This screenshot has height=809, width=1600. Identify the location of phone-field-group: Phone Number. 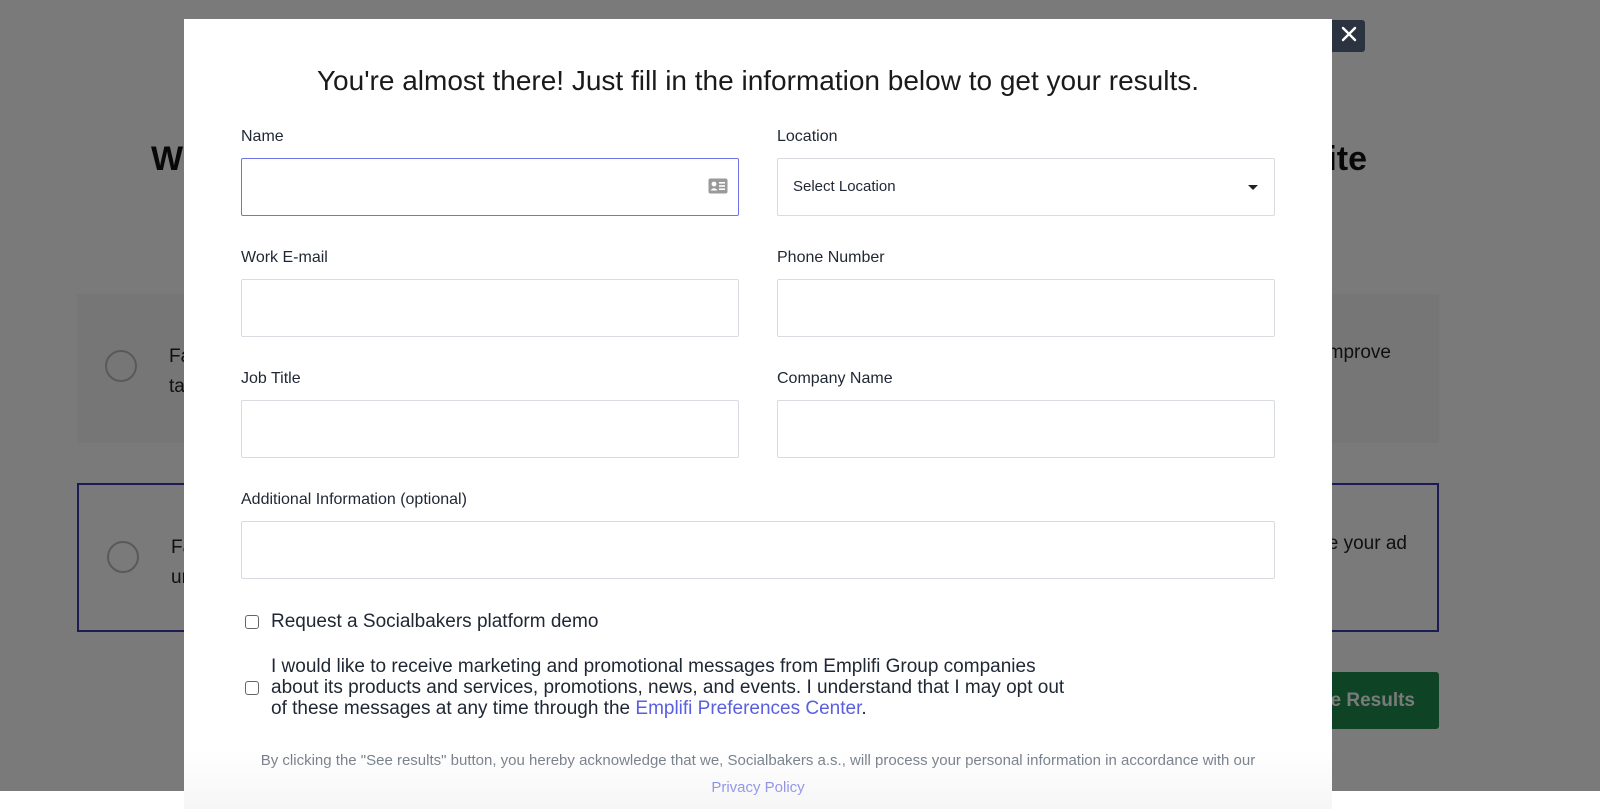
(1026, 293).